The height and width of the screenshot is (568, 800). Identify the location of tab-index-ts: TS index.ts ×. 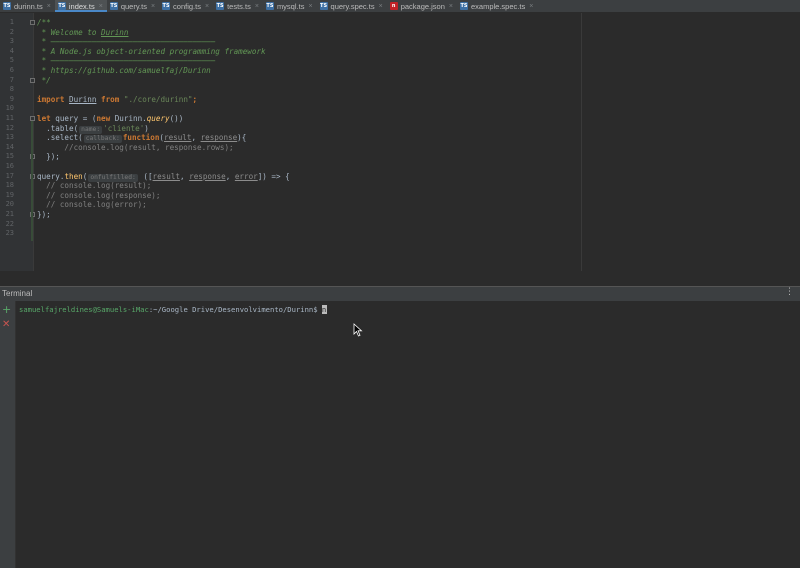
(80, 6).